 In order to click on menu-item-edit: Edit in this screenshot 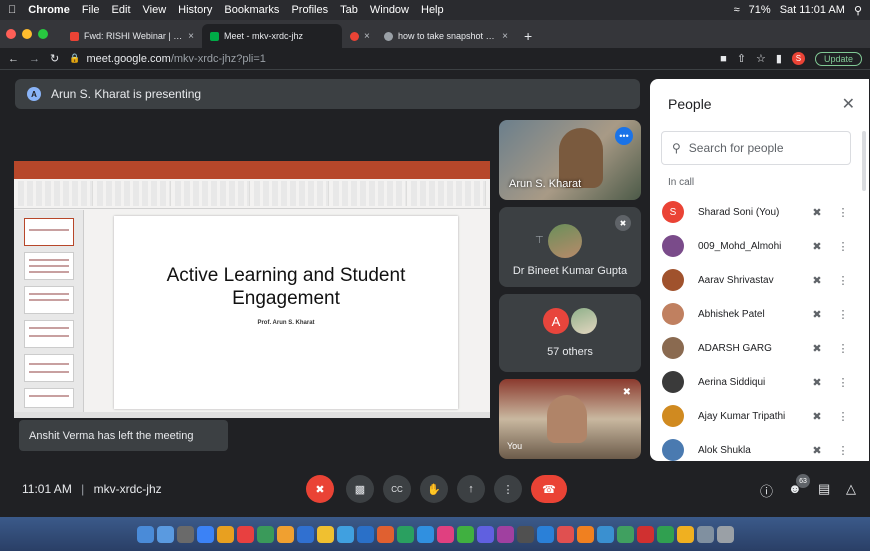, I will do `click(121, 10)`.